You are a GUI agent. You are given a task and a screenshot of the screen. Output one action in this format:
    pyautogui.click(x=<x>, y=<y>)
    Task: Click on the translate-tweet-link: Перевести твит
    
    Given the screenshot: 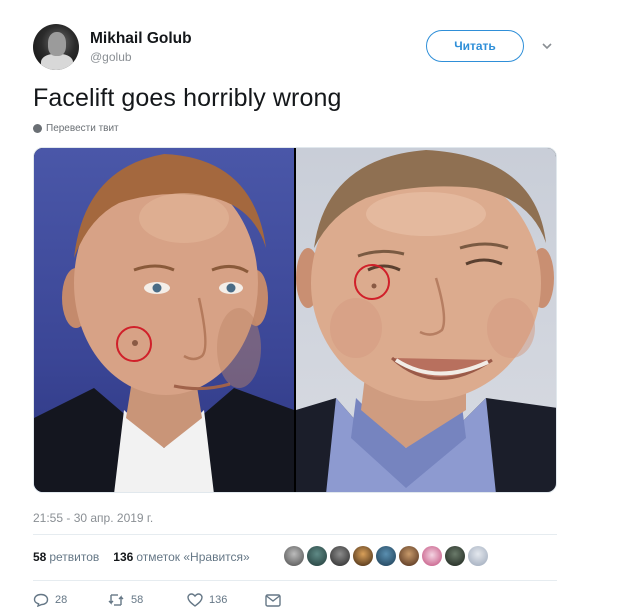 What is the action you would take?
    pyautogui.click(x=76, y=128)
    